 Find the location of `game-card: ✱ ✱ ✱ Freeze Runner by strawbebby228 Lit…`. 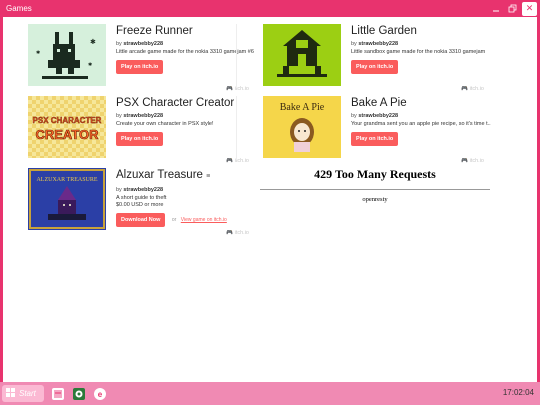

game-card: ✱ ✱ ✱ Freeze Runner by strawbebby228 Lit… is located at coordinates (142, 58).